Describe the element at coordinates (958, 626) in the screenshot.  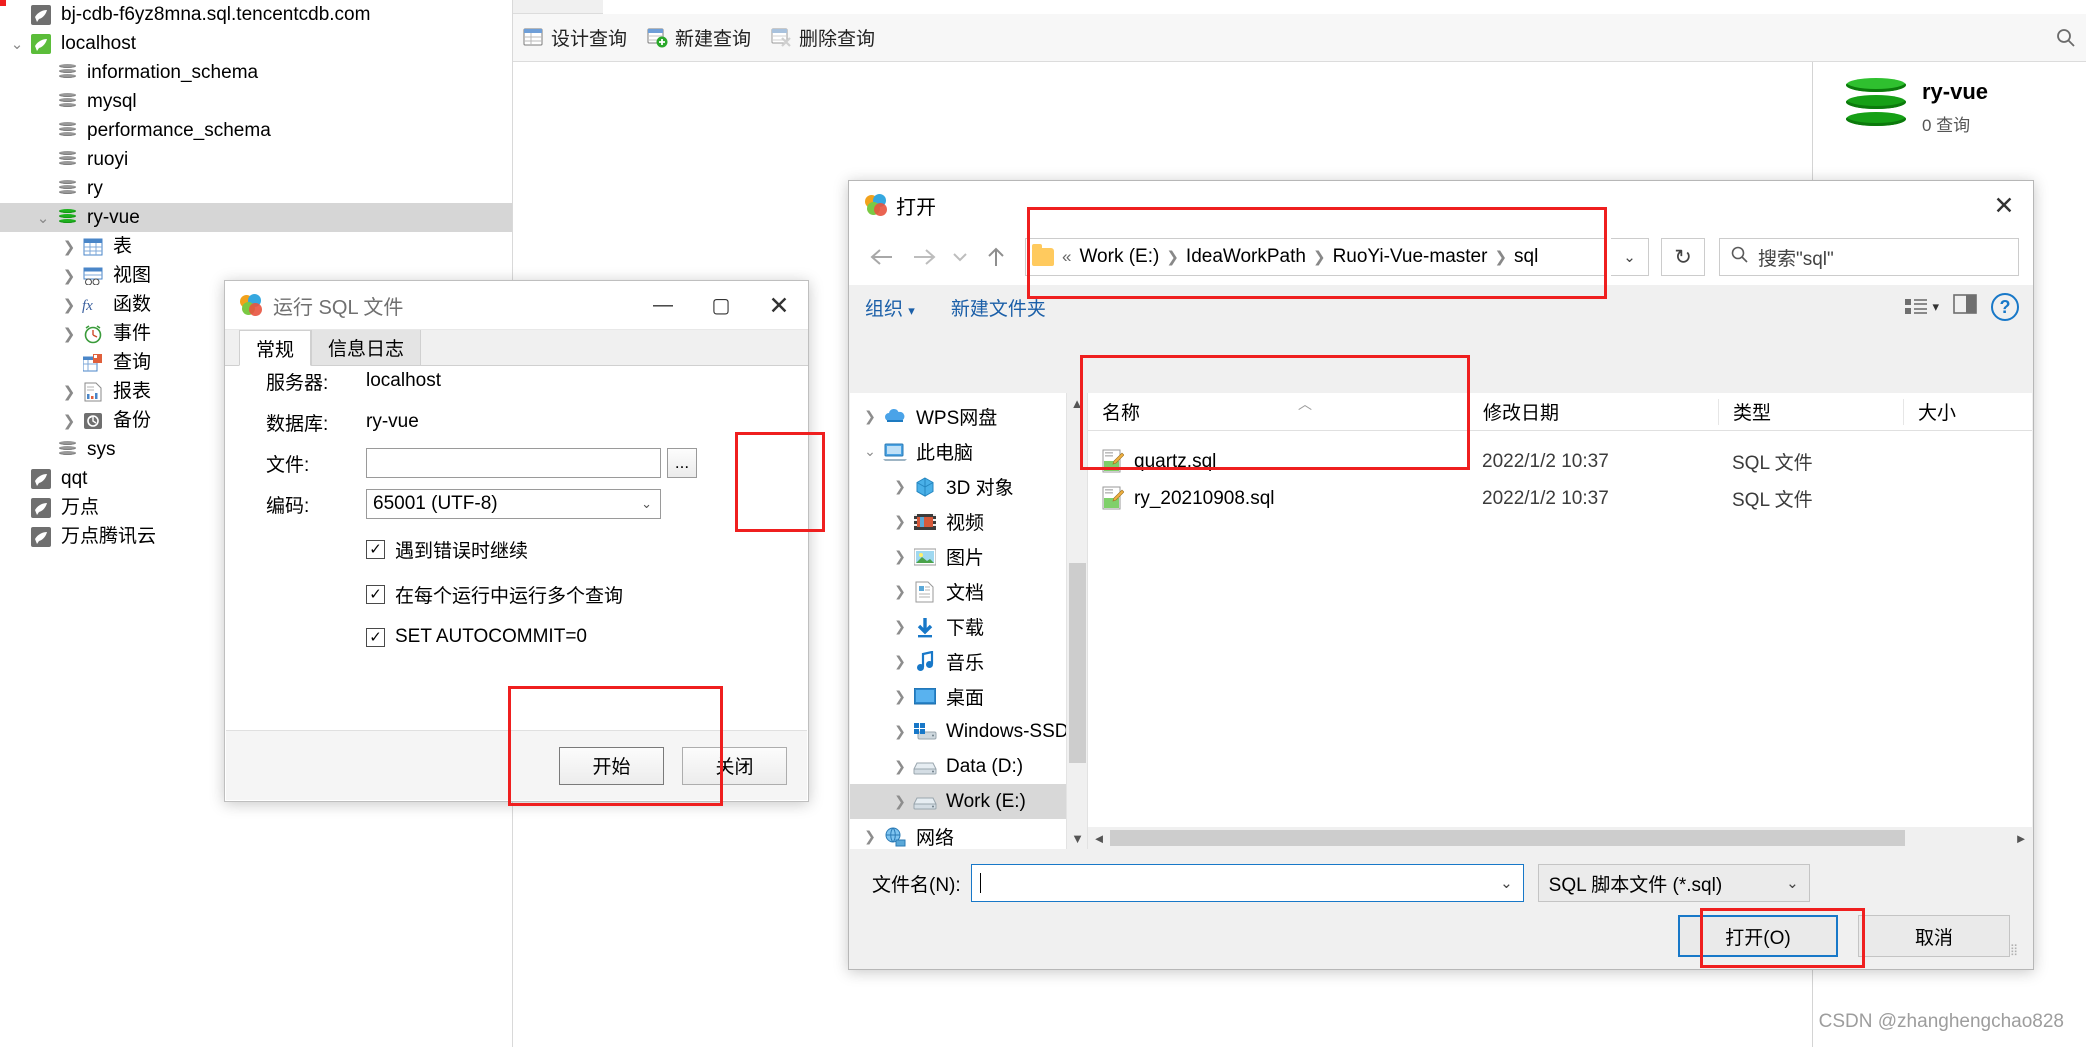
I see `nav-pane-item-6: ❯ 下载` at that location.